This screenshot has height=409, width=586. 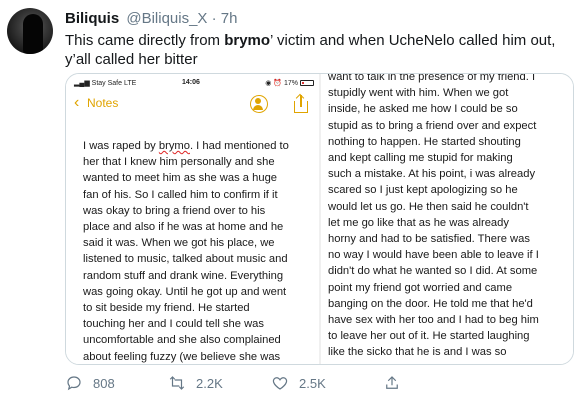 What do you see at coordinates (103, 103) in the screenshot?
I see `notes-back-label: Notes` at bounding box center [103, 103].